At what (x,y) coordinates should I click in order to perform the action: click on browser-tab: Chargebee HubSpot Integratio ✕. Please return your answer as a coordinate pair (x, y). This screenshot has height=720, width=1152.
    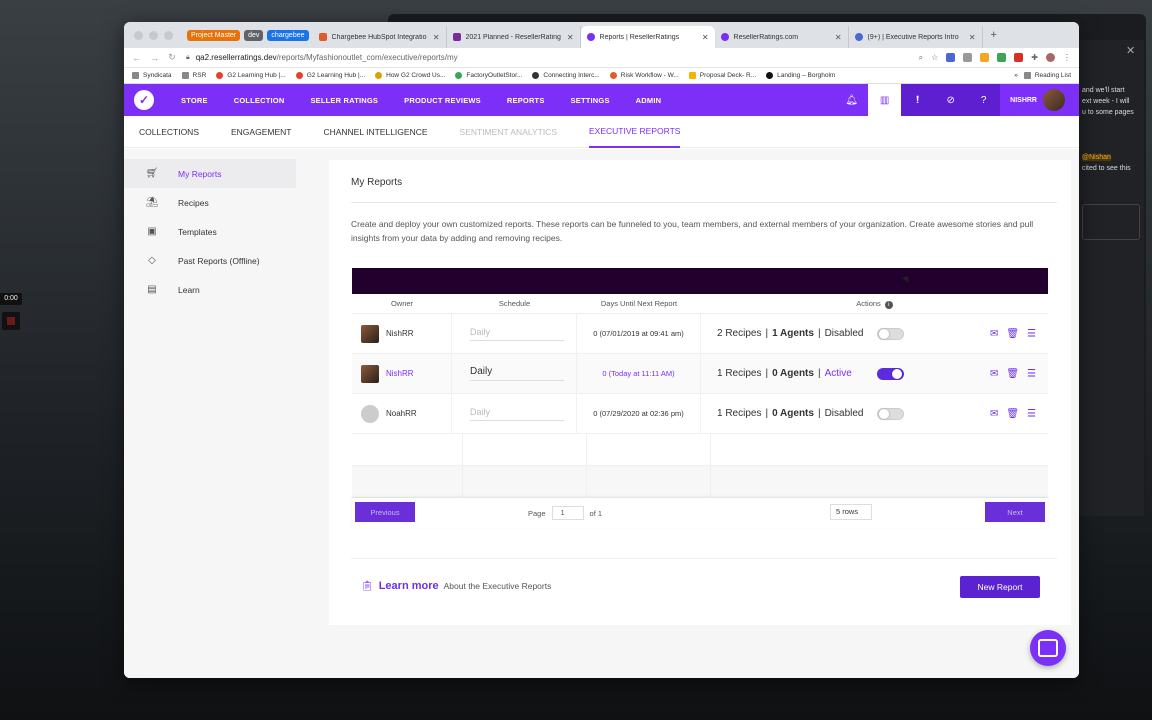
    Looking at the image, I should click on (380, 37).